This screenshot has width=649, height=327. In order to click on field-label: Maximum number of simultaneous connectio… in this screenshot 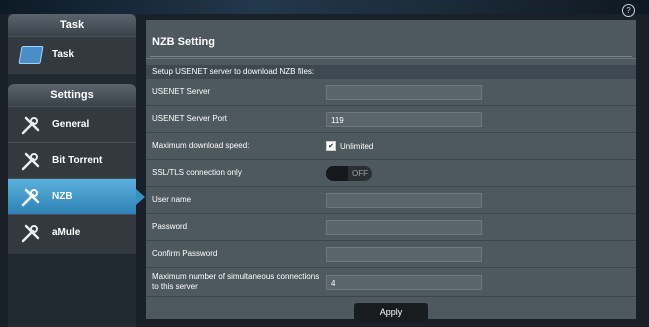, I will do `click(236, 281)`.